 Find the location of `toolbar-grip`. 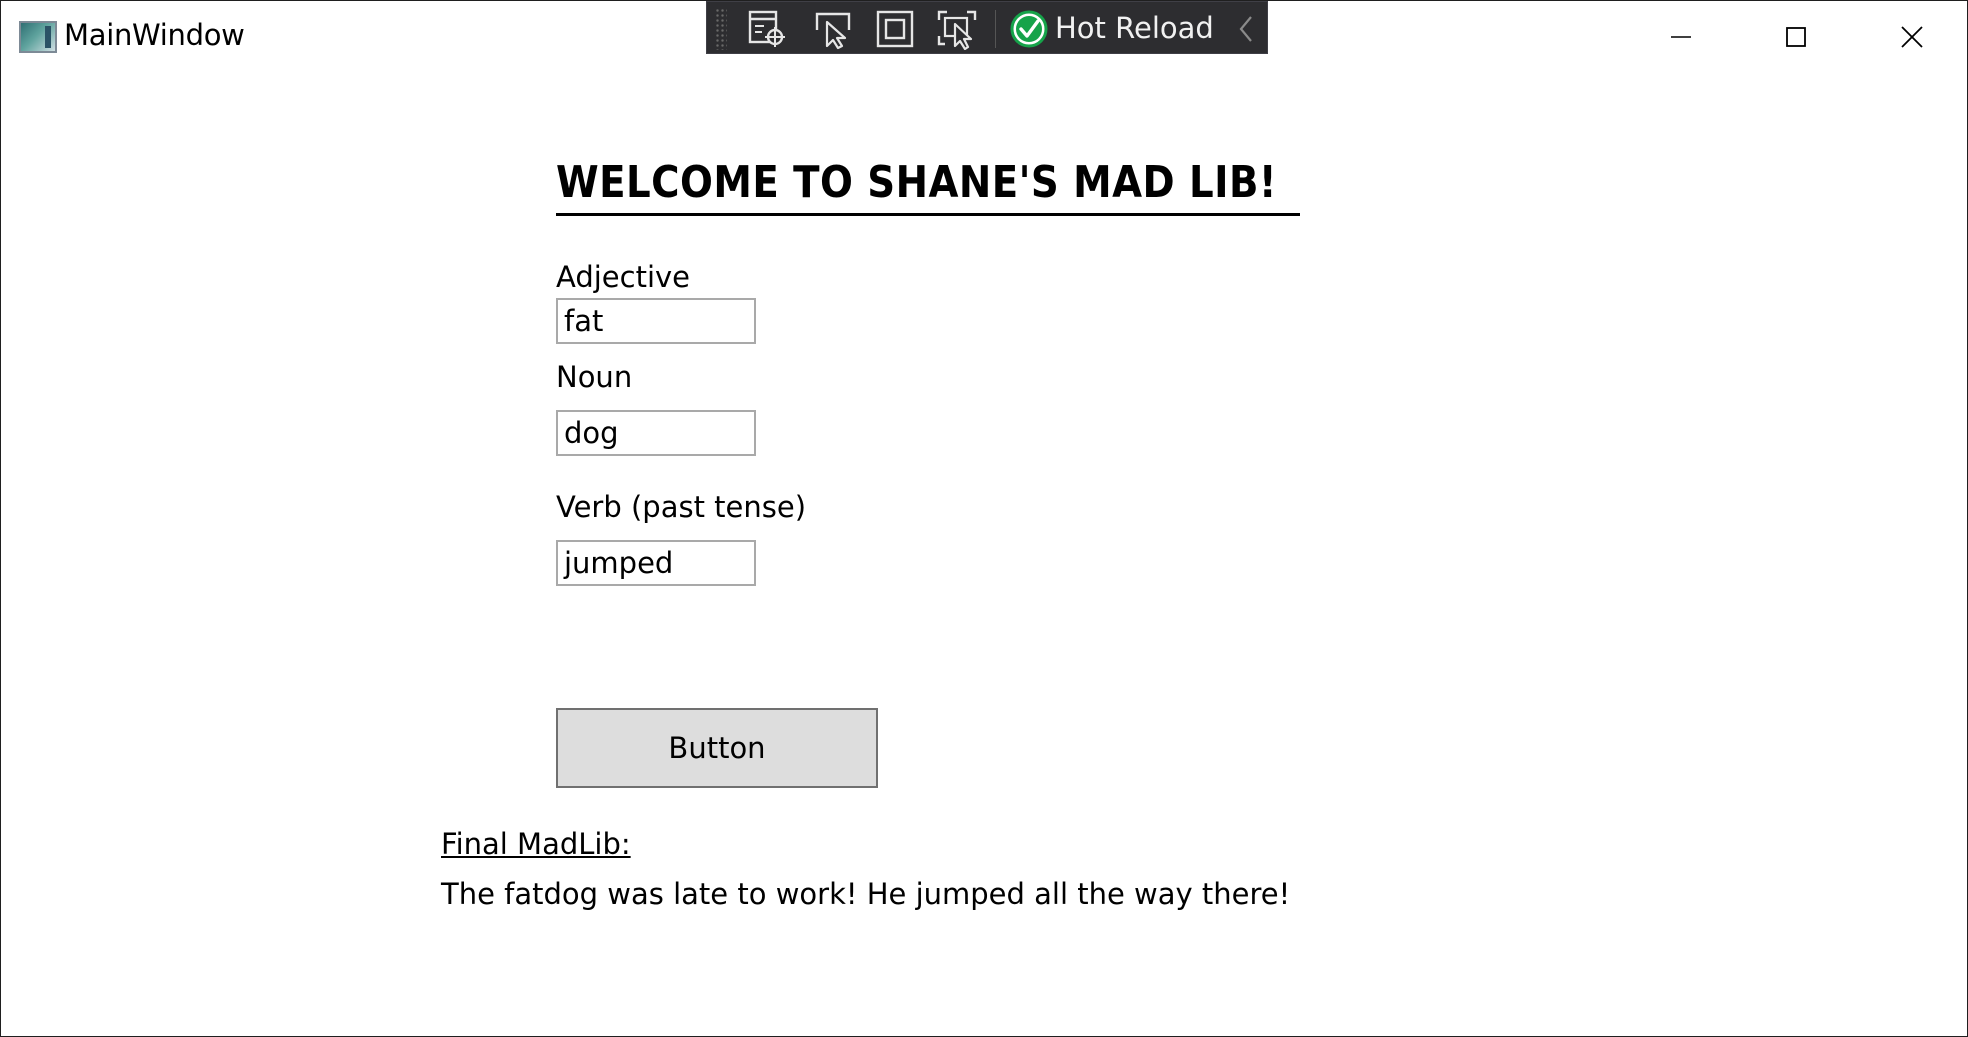

toolbar-grip is located at coordinates (721, 29).